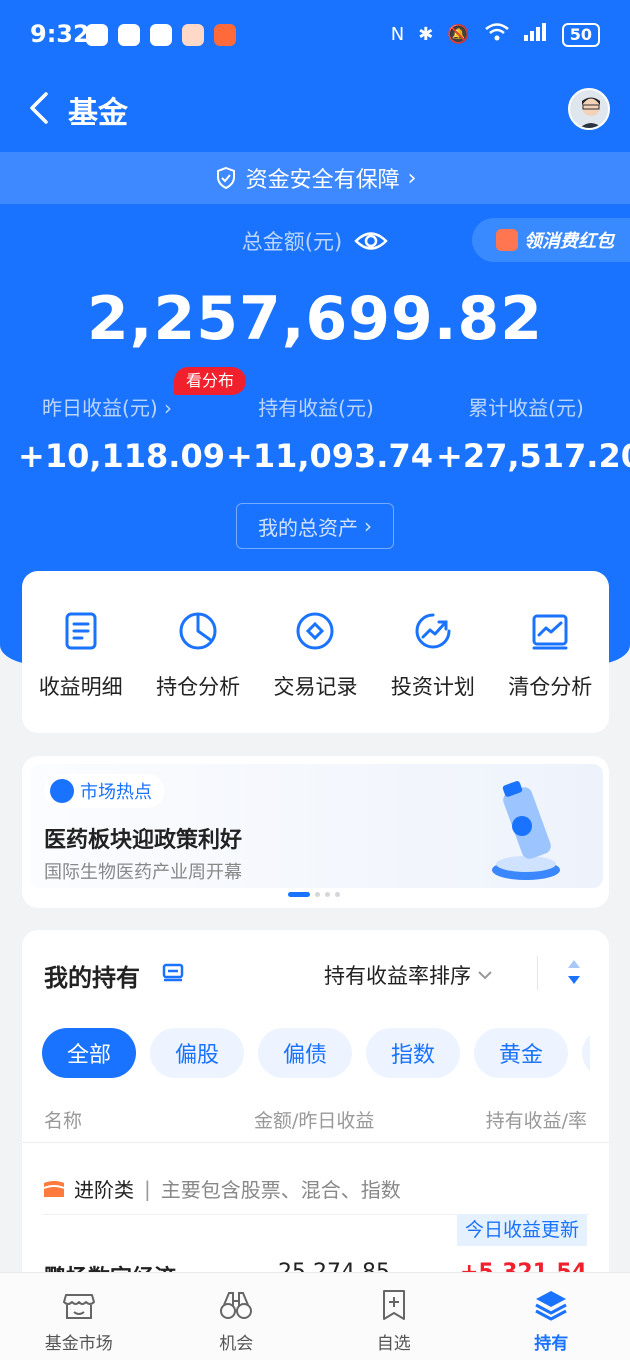 This screenshot has width=630, height=1360. Describe the element at coordinates (62, 791) in the screenshot. I see `flame-icon` at that location.